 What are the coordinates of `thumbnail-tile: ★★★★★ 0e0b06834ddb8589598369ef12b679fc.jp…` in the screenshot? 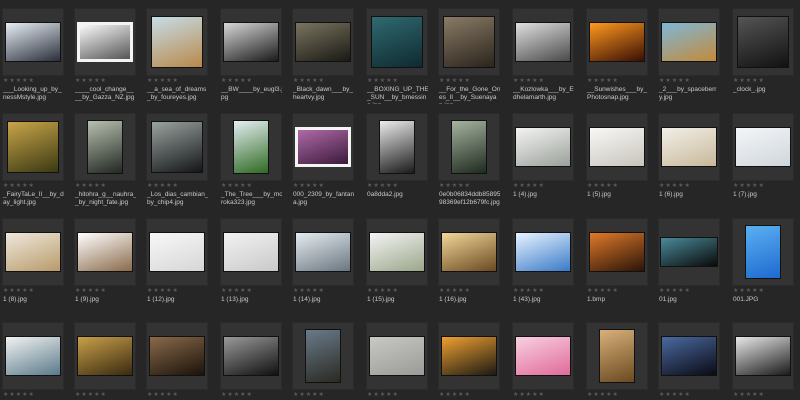 It's located at (469, 161).